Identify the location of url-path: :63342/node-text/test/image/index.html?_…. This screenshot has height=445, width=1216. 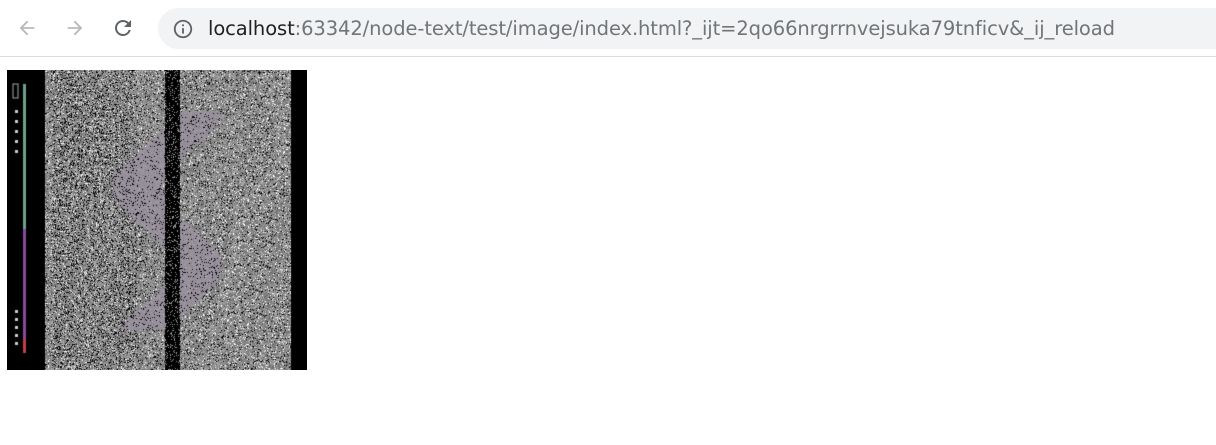
(704, 28).